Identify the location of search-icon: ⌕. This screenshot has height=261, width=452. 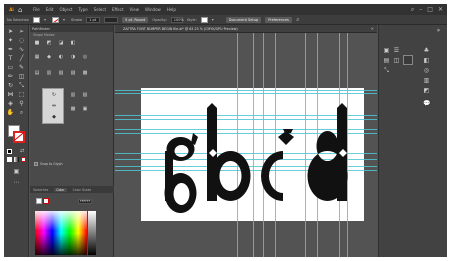
(412, 9).